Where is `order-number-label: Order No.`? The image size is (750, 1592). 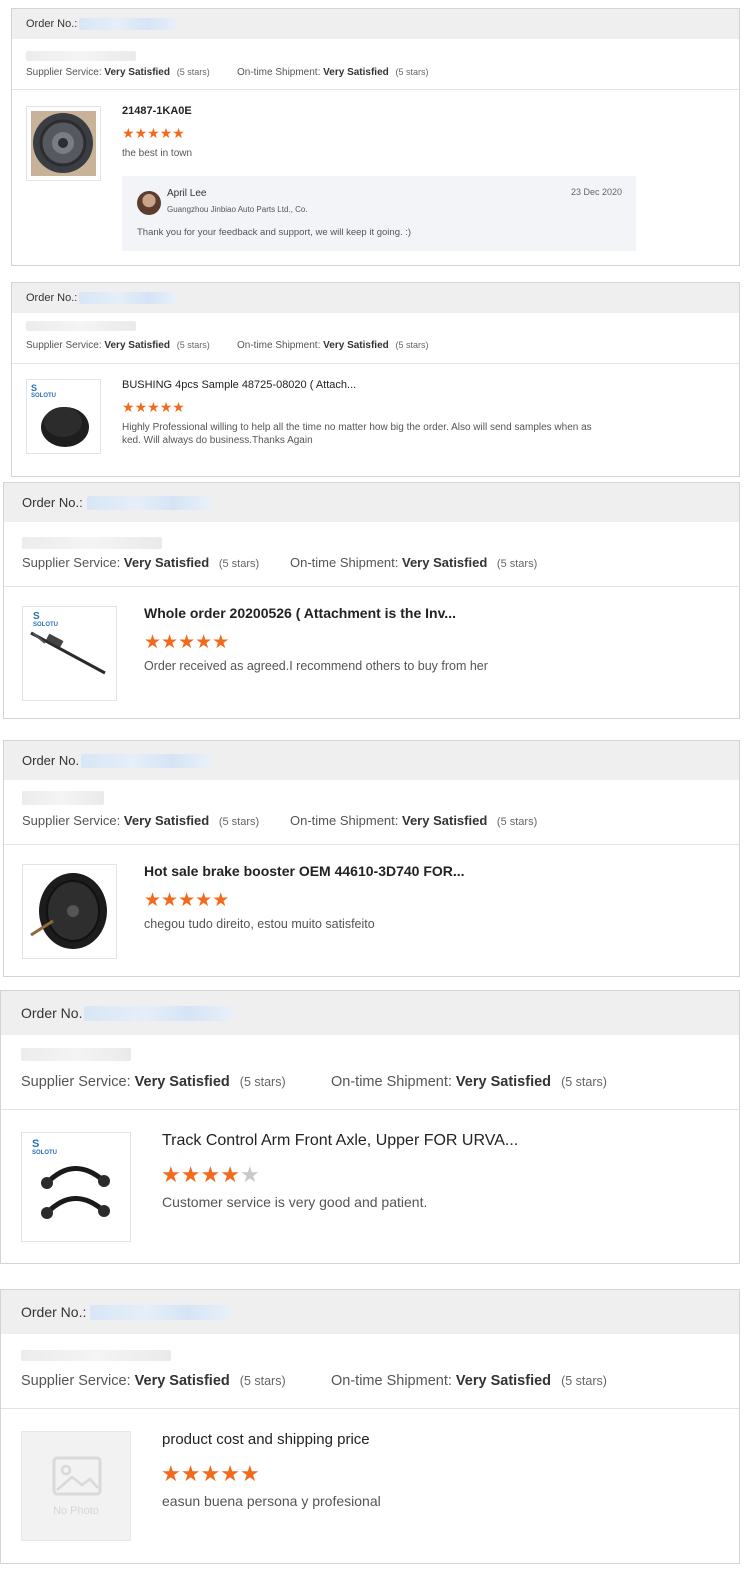 order-number-label: Order No. is located at coordinates (52, 1013).